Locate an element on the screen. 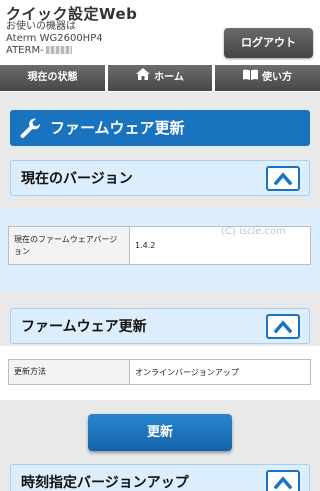 Image resolution: width=320 pixels, height=491 pixels. nav-bar: 現在の状態 ホーム 使い方 is located at coordinates (160, 78).